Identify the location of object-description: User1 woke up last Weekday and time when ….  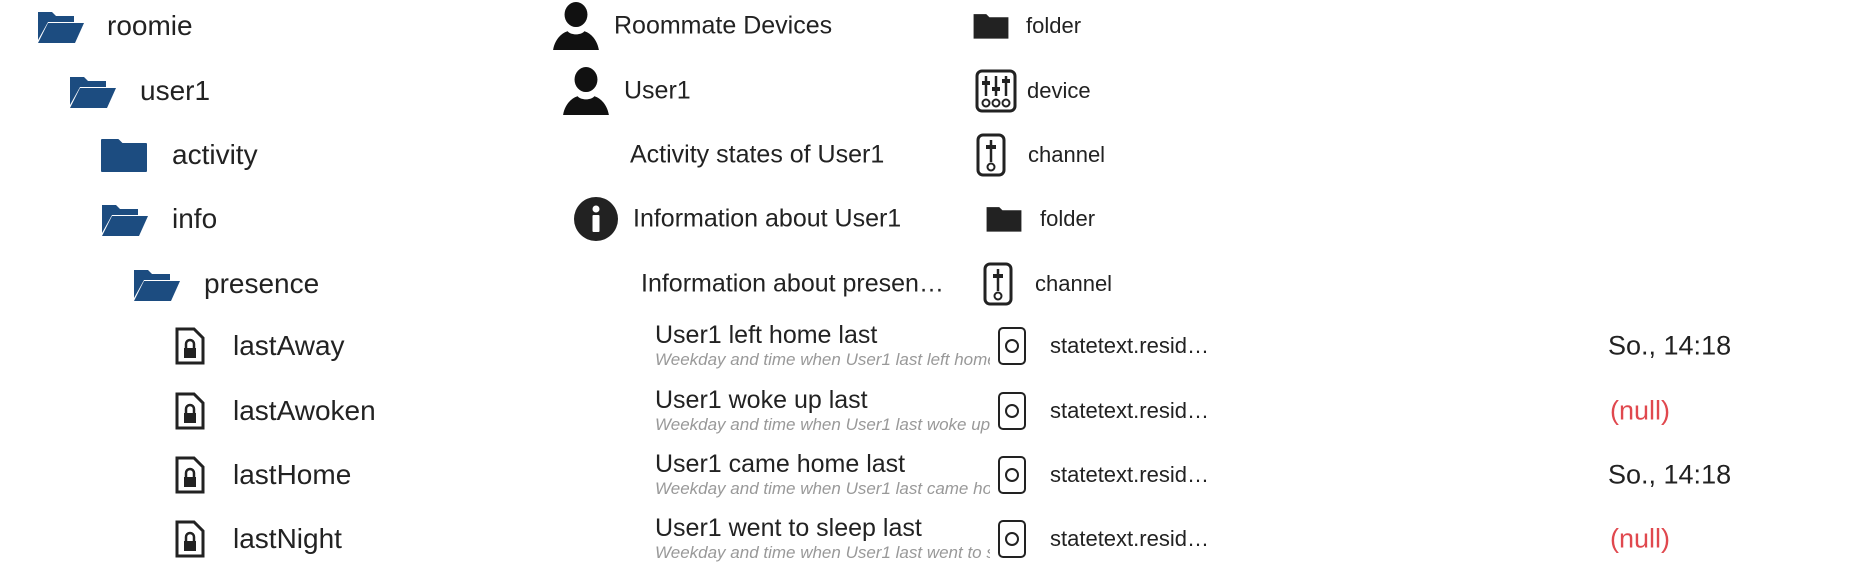
(822, 410).